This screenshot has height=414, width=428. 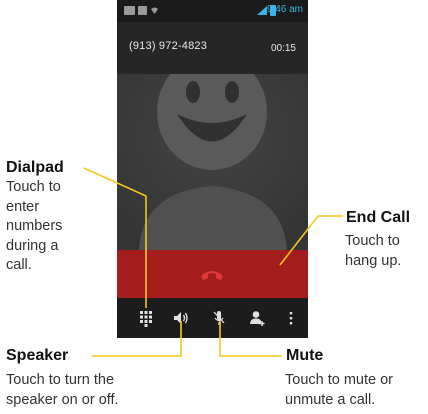 I want to click on end-call-callout-description: Touch to hang up., so click(x=373, y=251).